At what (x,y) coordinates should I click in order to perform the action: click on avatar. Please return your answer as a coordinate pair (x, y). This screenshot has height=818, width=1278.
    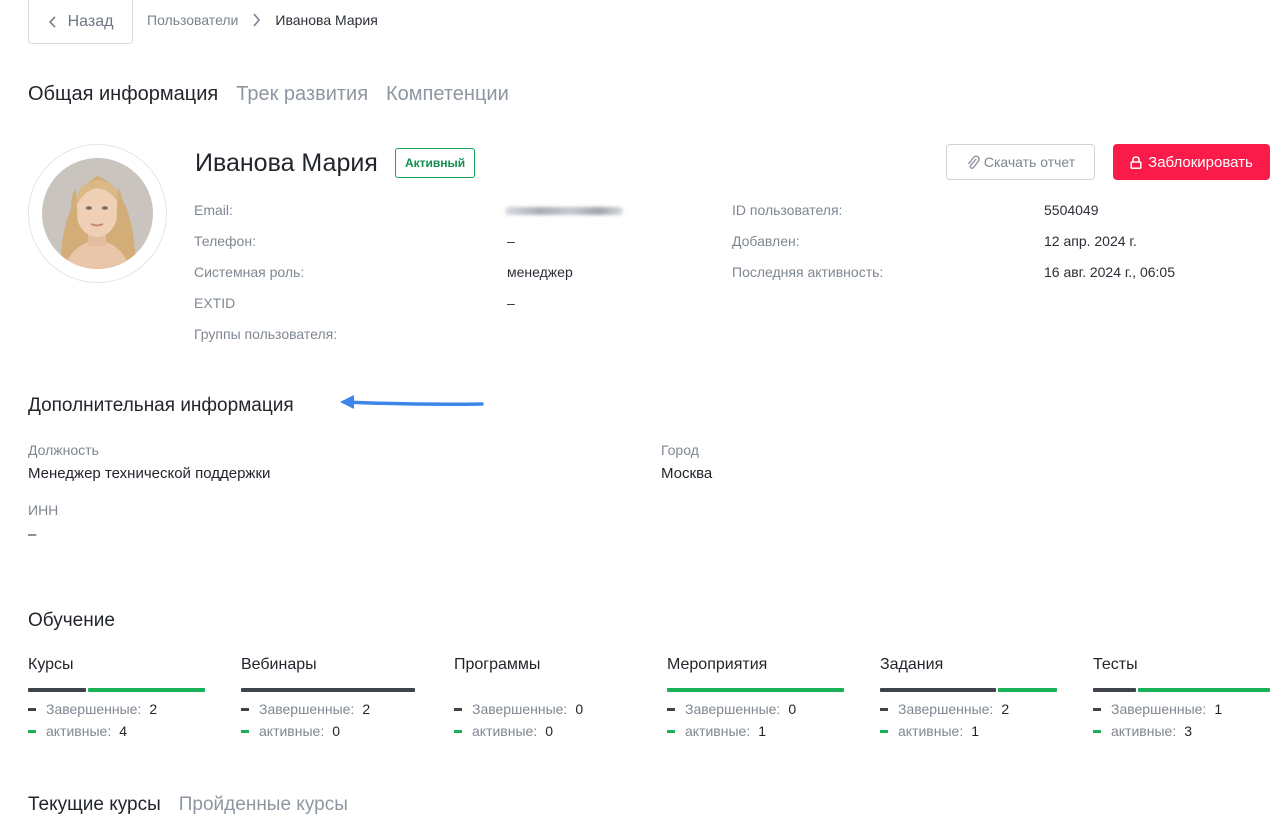
    Looking at the image, I should click on (97, 213).